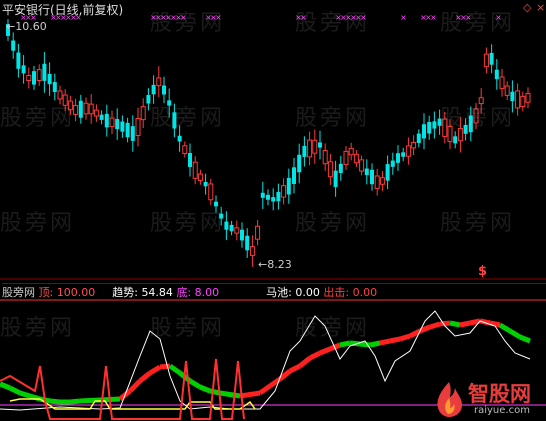 This screenshot has height=421, width=546. What do you see at coordinates (449, 399) in the screenshot?
I see `flame-icon` at bounding box center [449, 399].